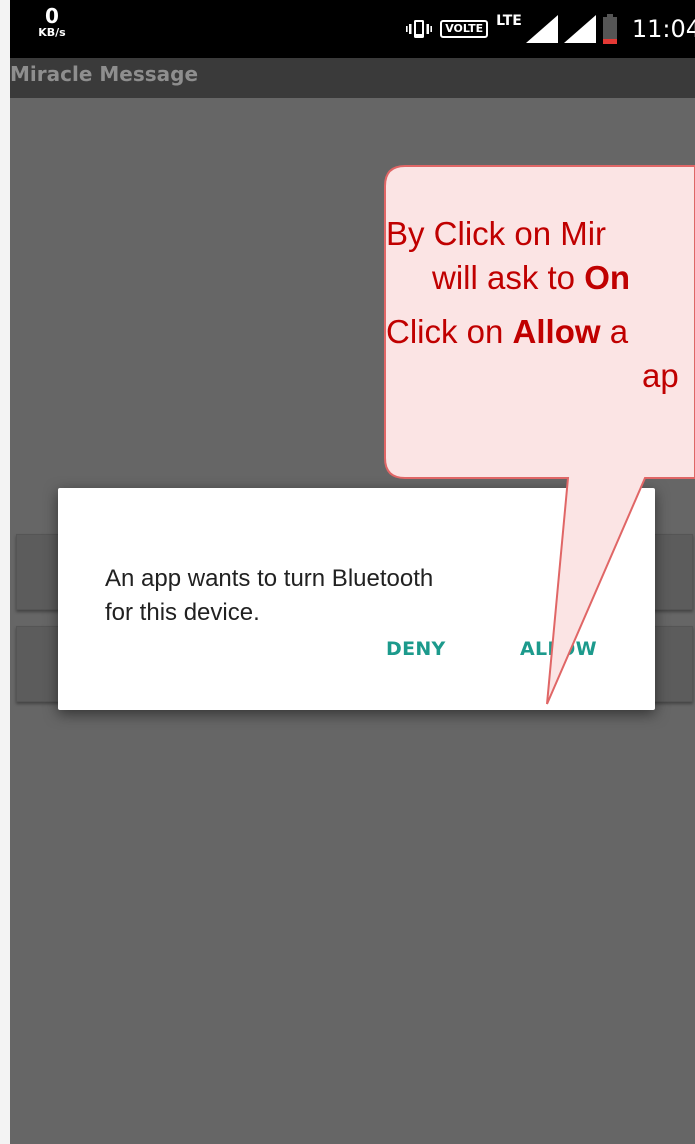 The width and height of the screenshot is (695, 1144). What do you see at coordinates (104, 74) in the screenshot?
I see `app-title: Miracle Message` at bounding box center [104, 74].